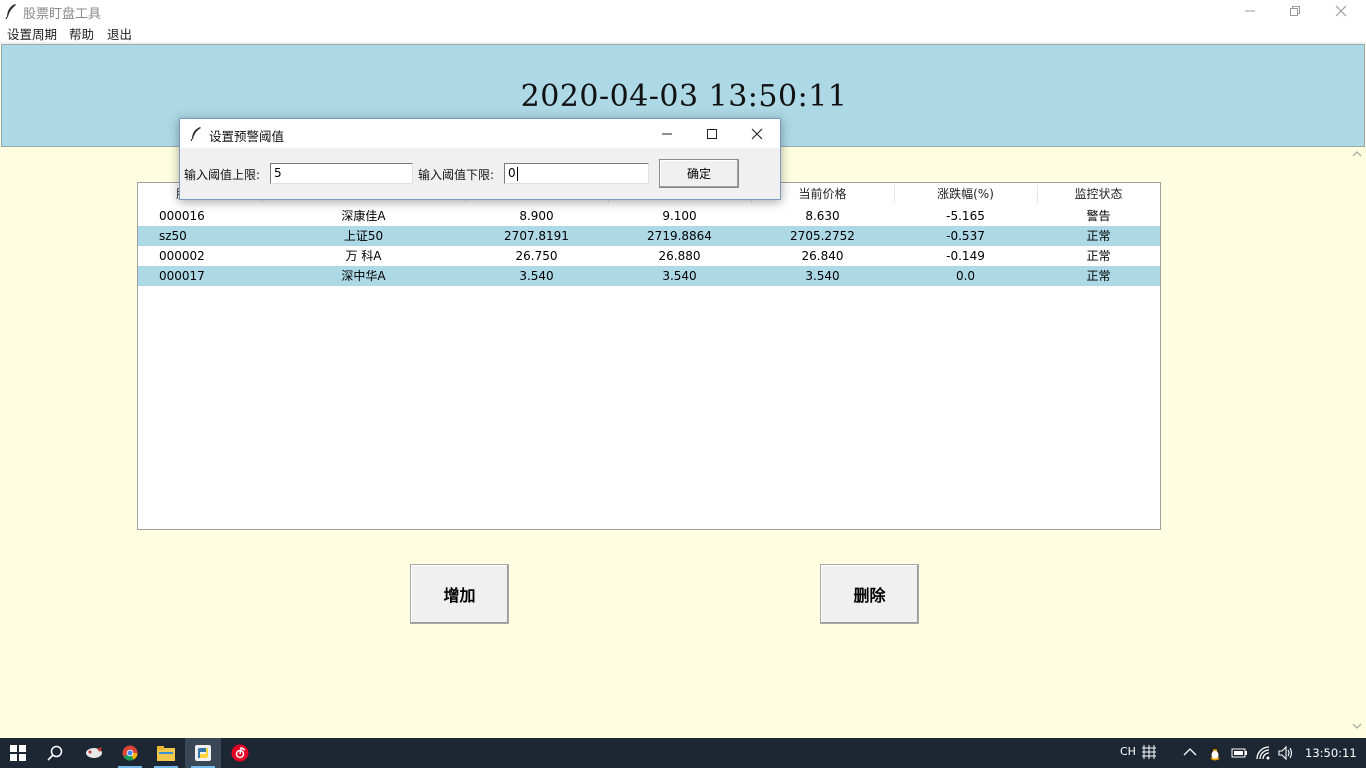  Describe the element at coordinates (517, 173) in the screenshot. I see `text-caret` at that location.